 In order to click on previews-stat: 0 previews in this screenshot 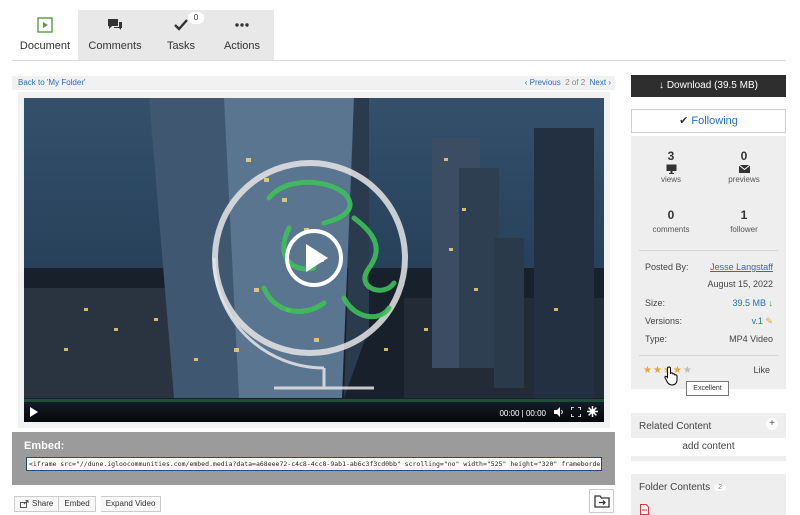, I will do `click(744, 166)`.